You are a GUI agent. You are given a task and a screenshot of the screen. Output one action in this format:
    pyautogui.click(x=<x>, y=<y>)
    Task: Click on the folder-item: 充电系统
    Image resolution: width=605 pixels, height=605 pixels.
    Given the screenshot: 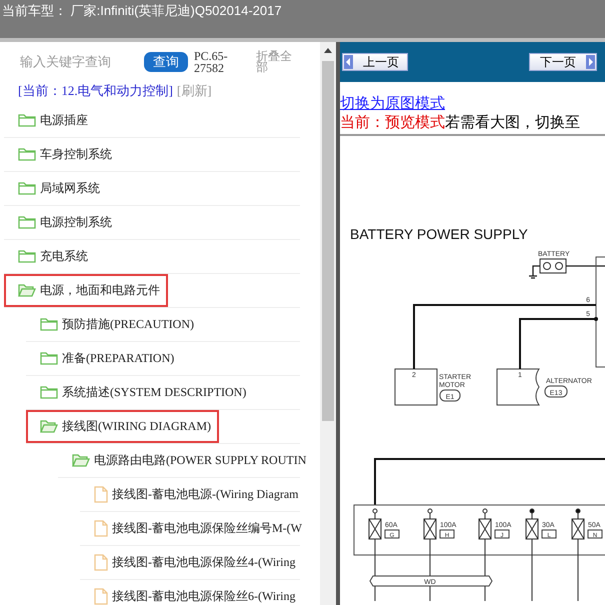 What is the action you would take?
    pyautogui.click(x=50, y=256)
    